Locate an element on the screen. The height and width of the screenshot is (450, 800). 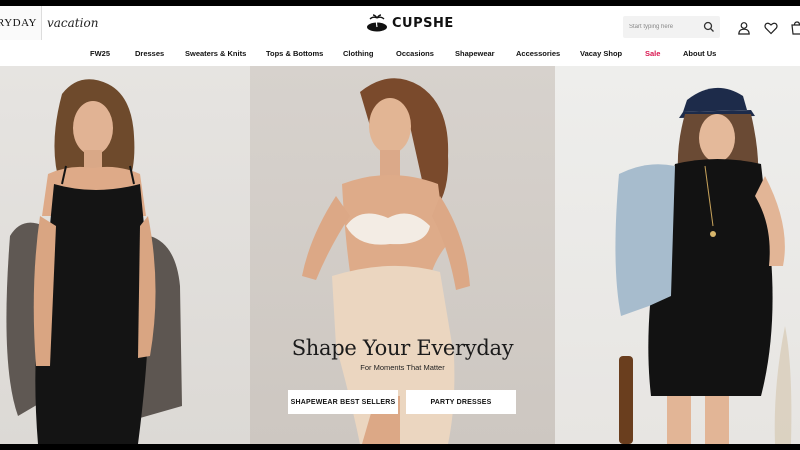
nav-item-clothing: Clothing is located at coordinates (358, 53).